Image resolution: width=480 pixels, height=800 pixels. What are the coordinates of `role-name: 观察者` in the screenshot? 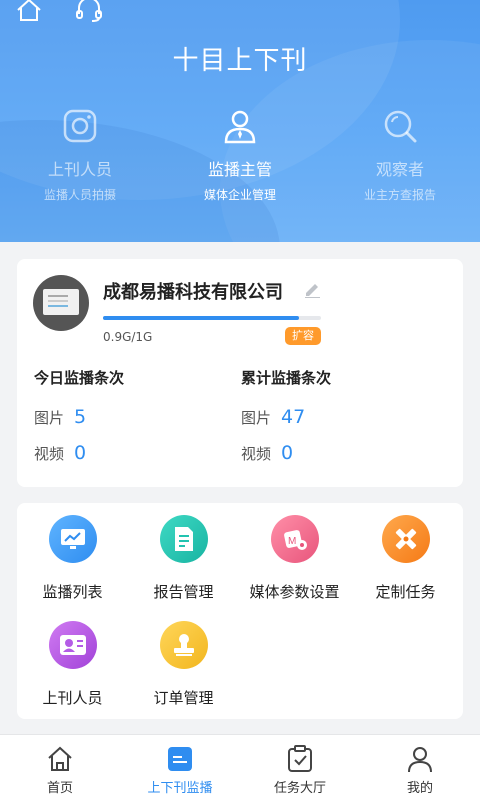 It's located at (399, 169).